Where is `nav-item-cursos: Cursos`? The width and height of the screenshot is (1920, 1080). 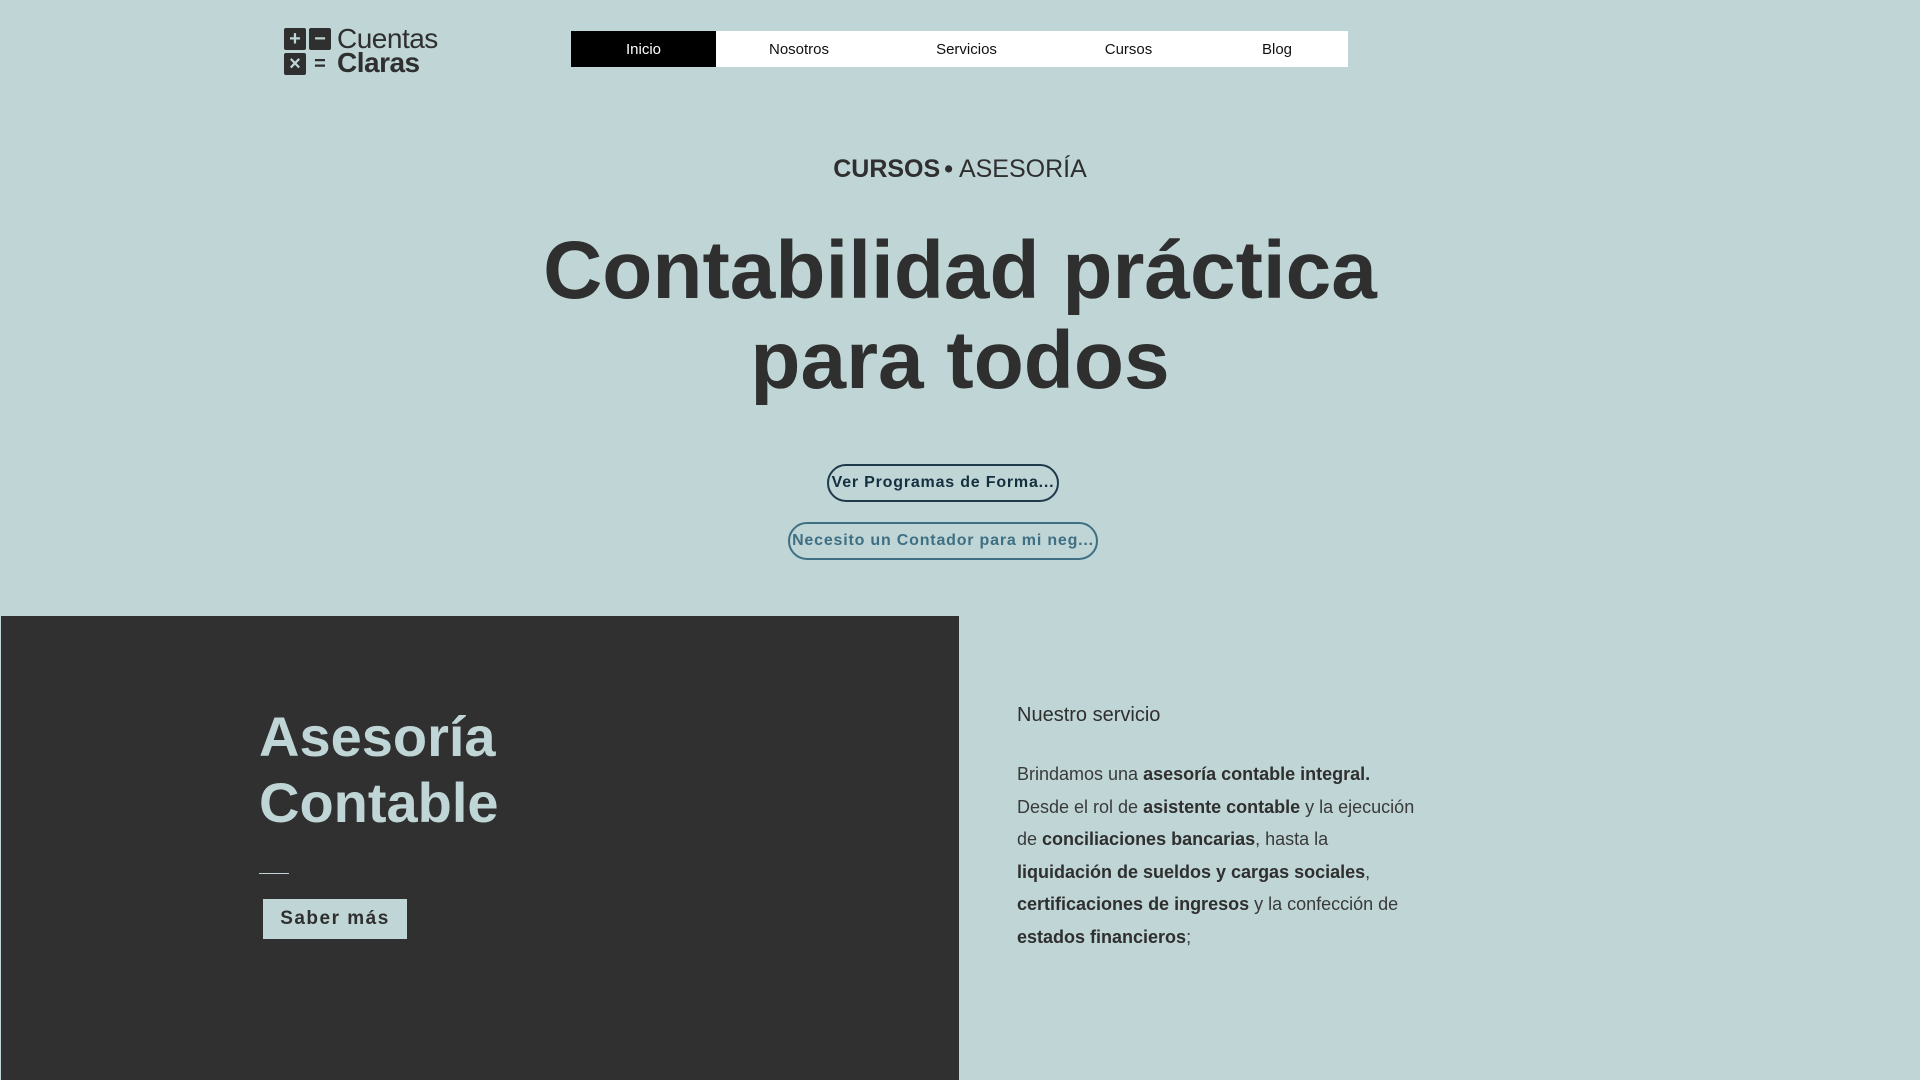 nav-item-cursos: Cursos is located at coordinates (1128, 49).